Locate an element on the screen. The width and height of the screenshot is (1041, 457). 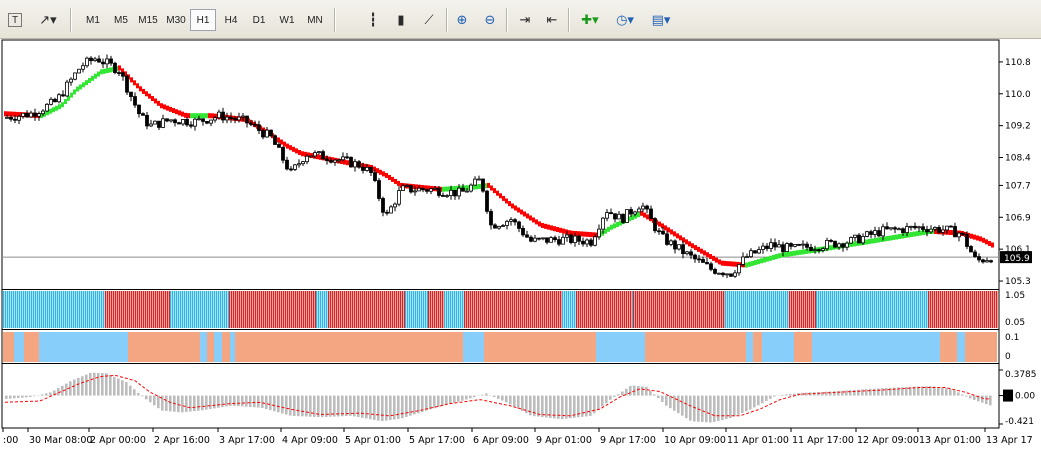
template-icon: ▤▾ is located at coordinates (661, 20).